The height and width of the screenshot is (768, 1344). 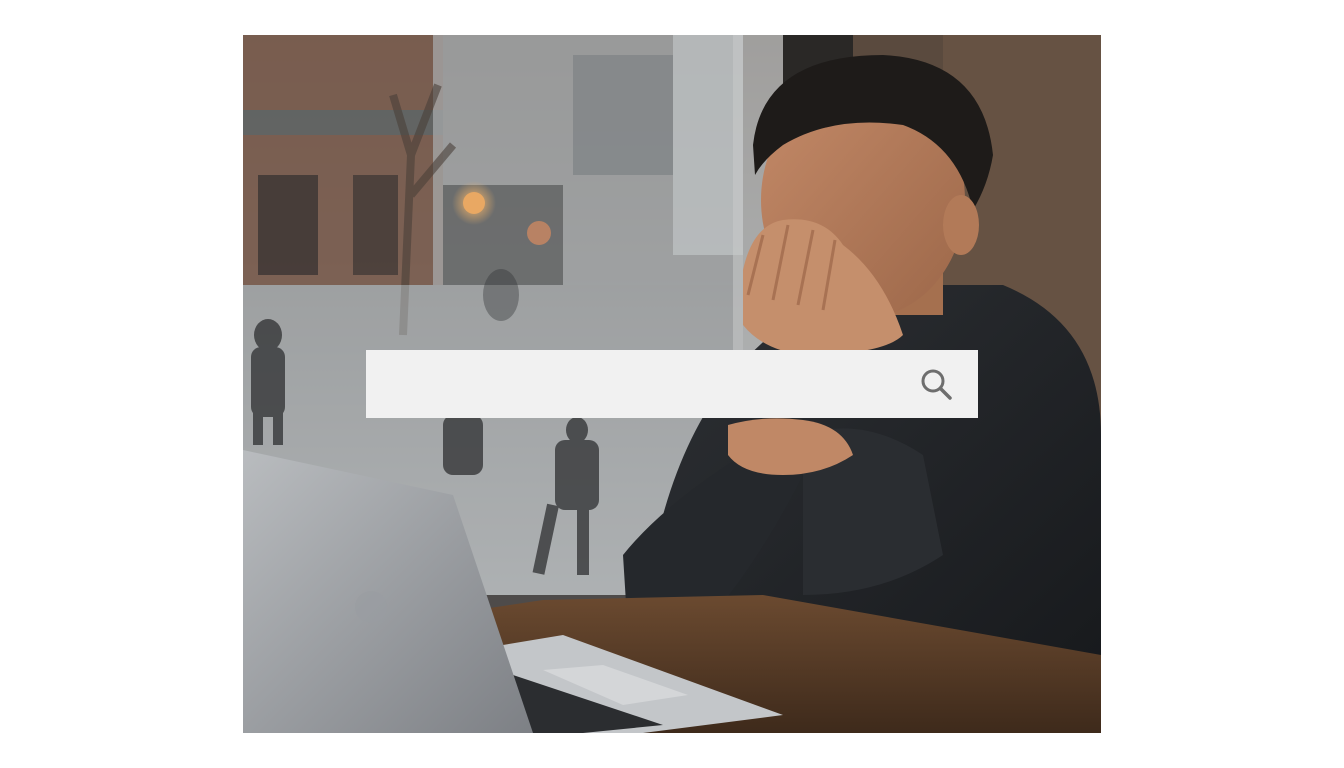 What do you see at coordinates (637, 384) in the screenshot?
I see `search-input` at bounding box center [637, 384].